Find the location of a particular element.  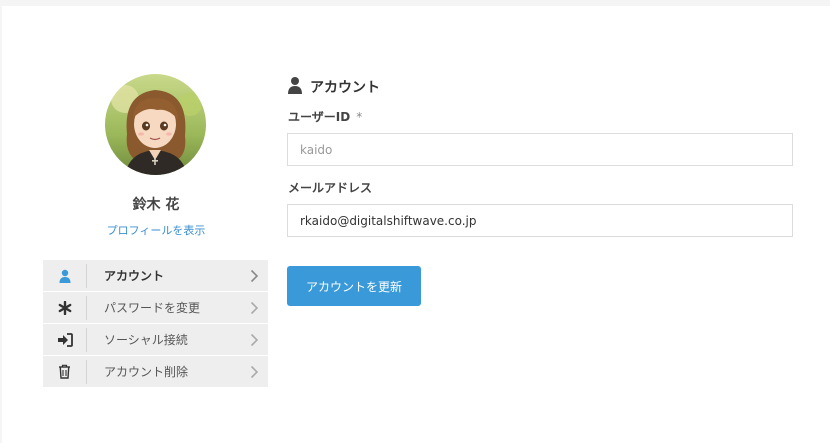

menu-item-delete-account: アカウント削除 is located at coordinates (155, 371).